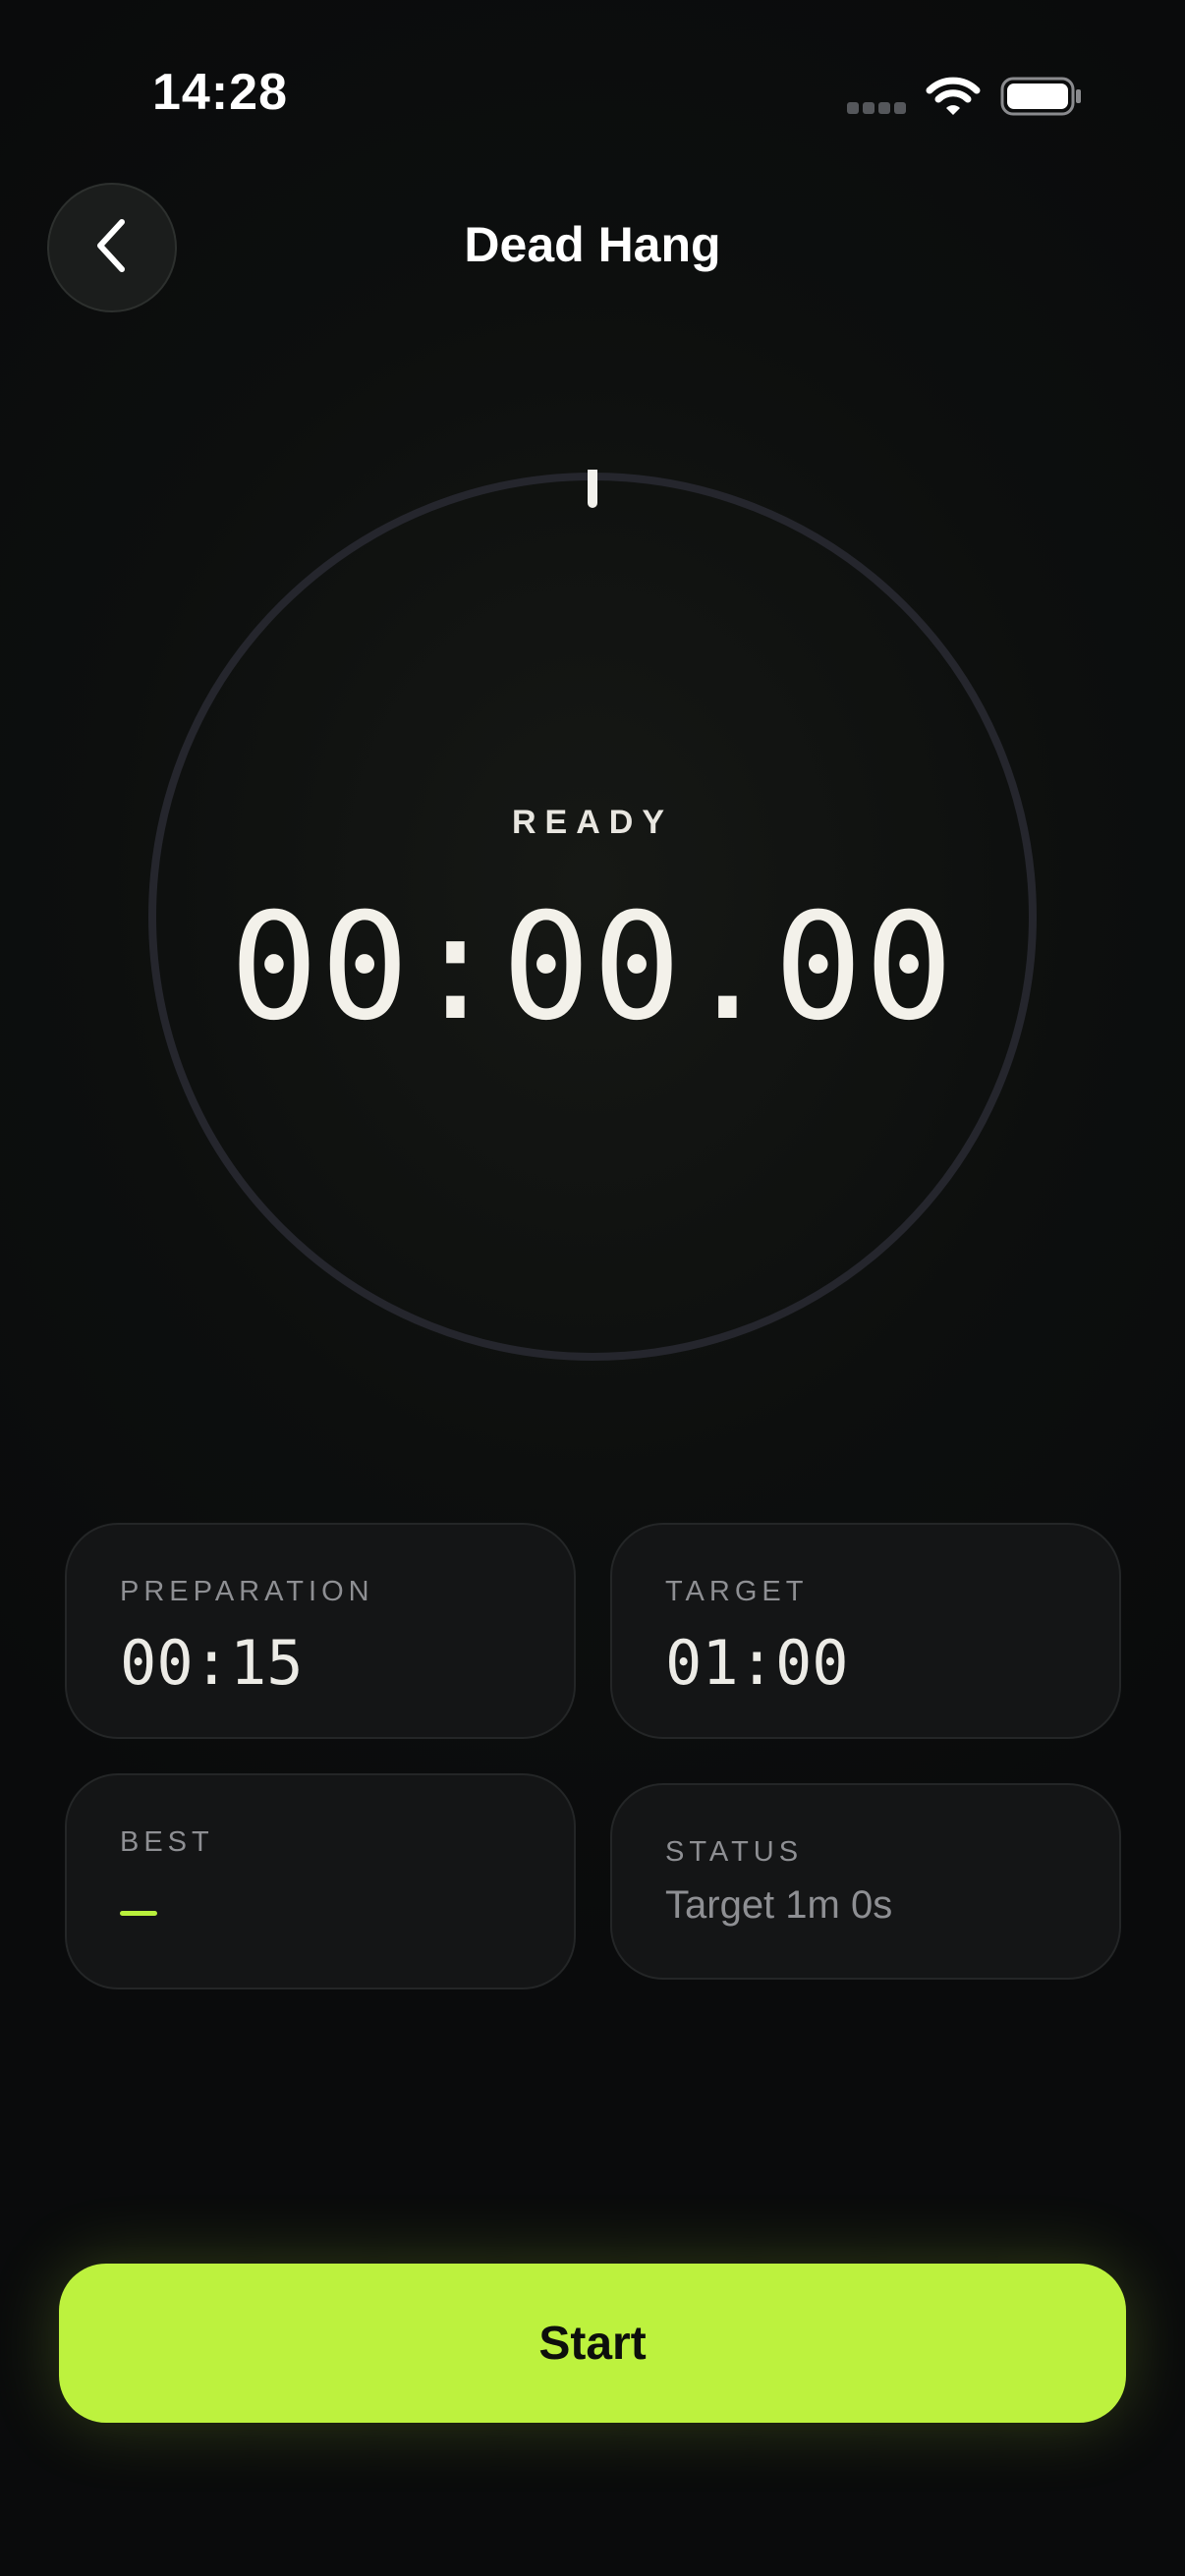  Describe the element at coordinates (167, 1842) in the screenshot. I see `best-label: BEST` at that location.